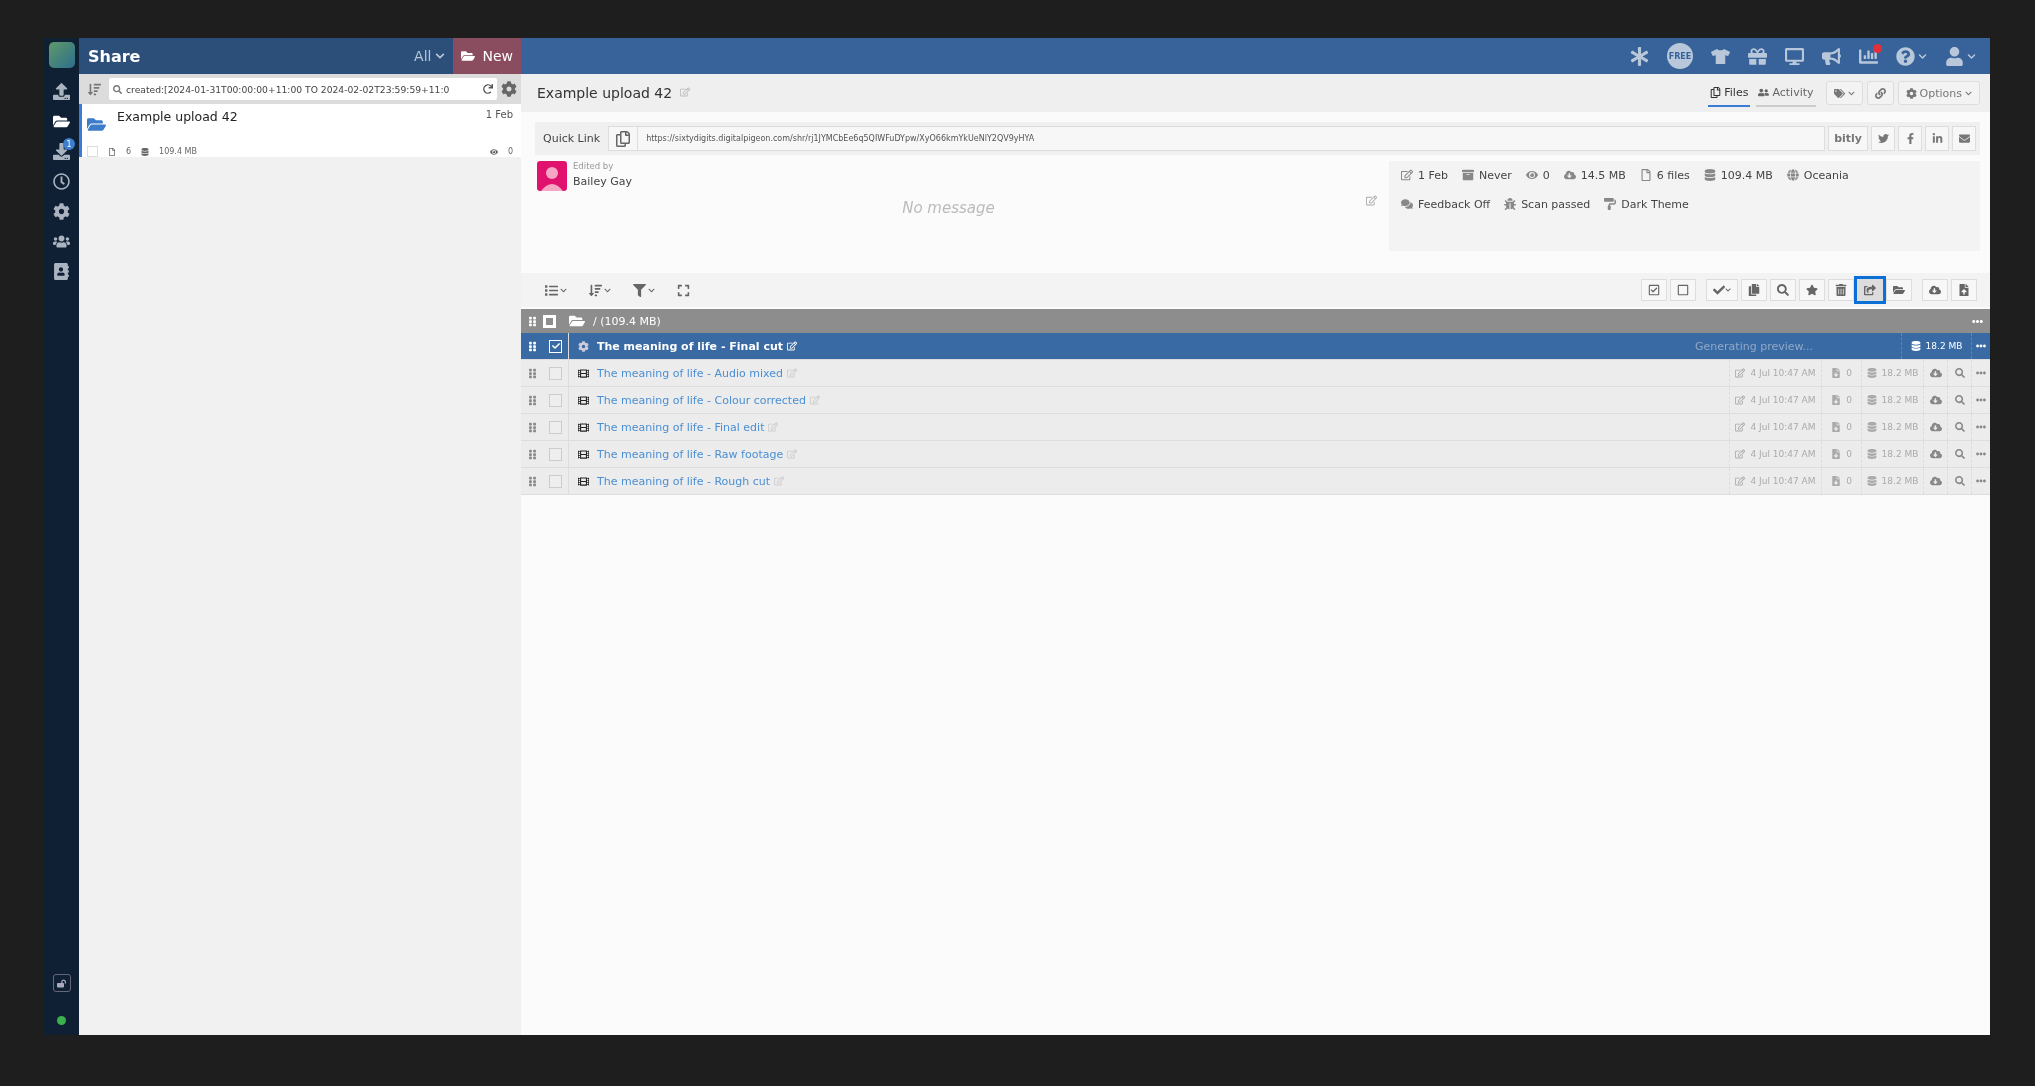  I want to click on facebook-button, so click(1910, 138).